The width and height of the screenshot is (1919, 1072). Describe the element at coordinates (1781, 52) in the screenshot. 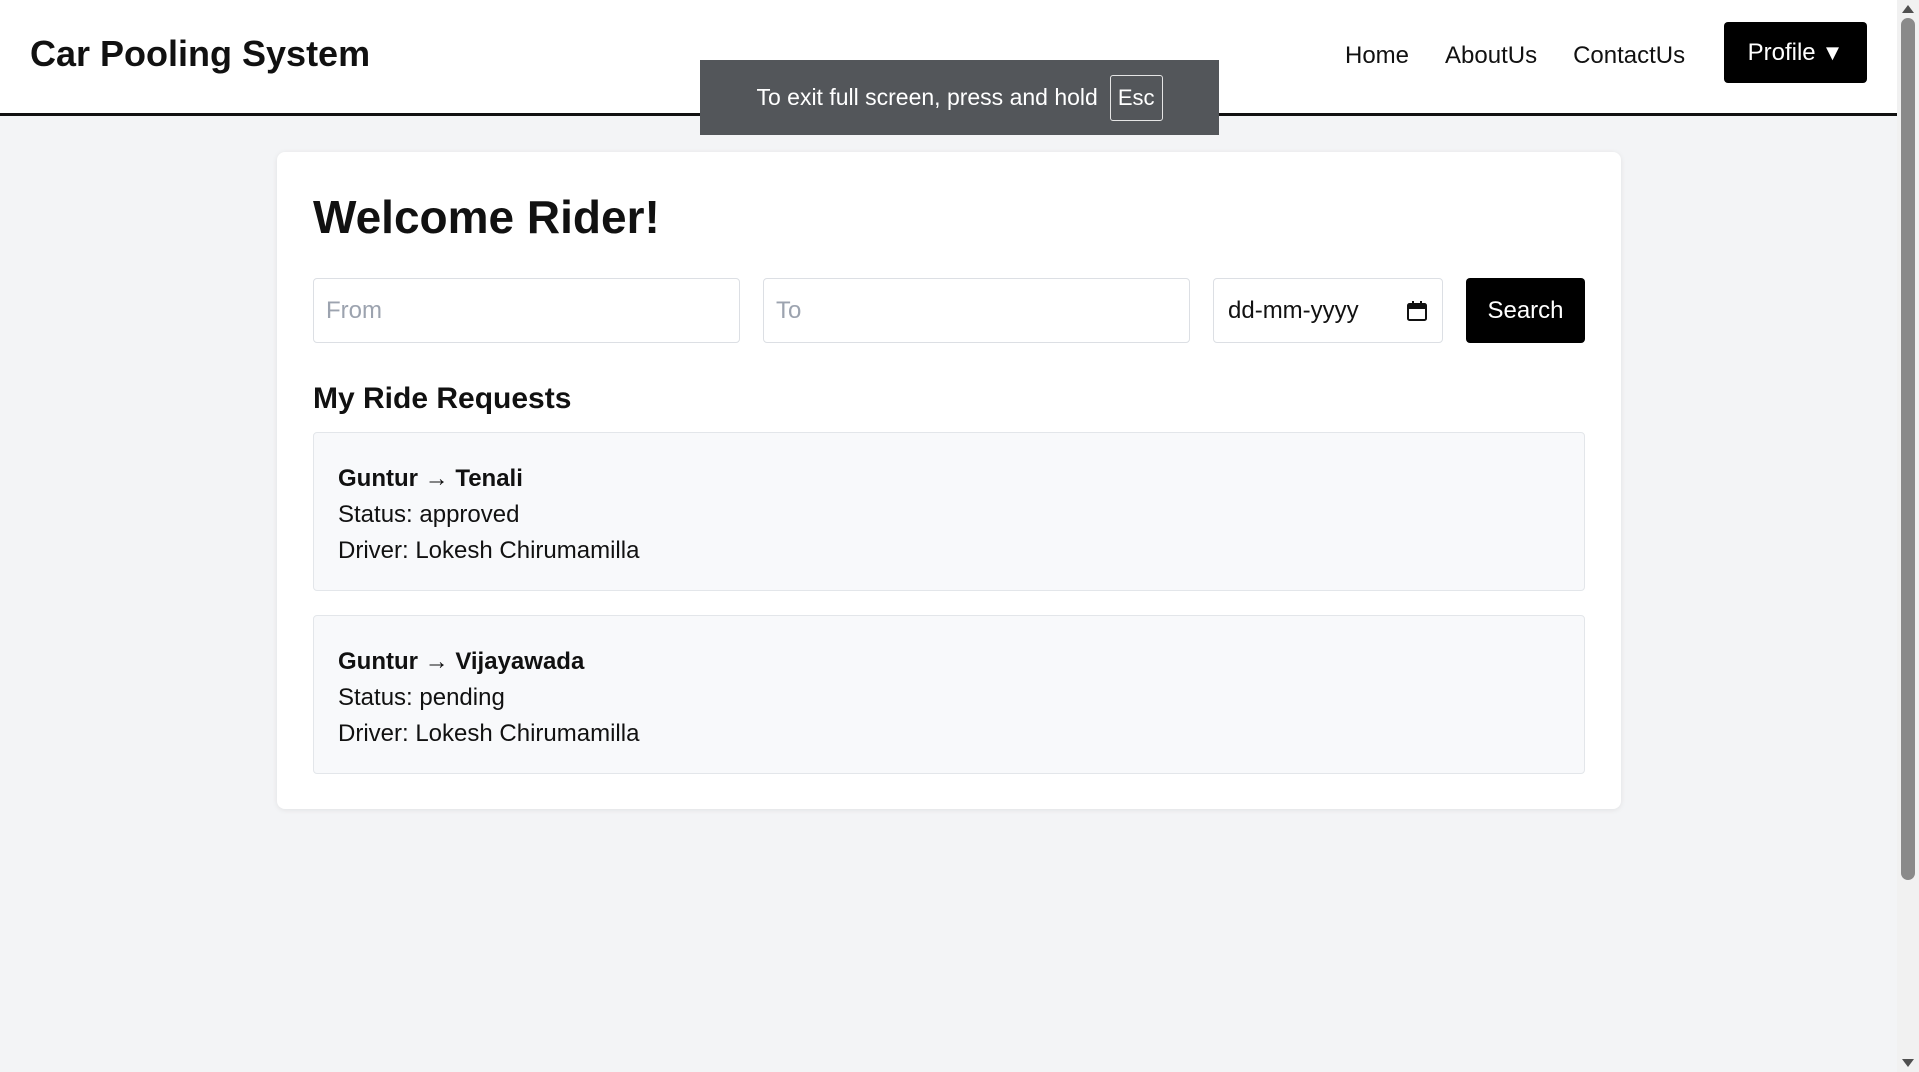

I see `profile-label: Profile` at that location.